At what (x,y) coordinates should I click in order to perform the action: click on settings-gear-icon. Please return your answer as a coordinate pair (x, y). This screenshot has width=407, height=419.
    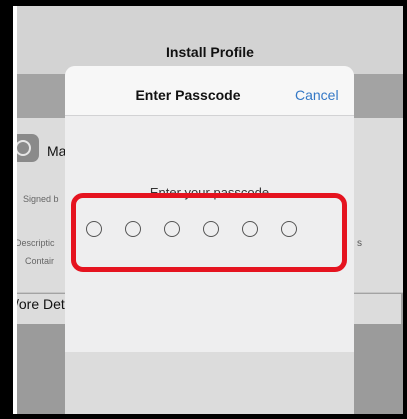
    Looking at the image, I should click on (28, 148).